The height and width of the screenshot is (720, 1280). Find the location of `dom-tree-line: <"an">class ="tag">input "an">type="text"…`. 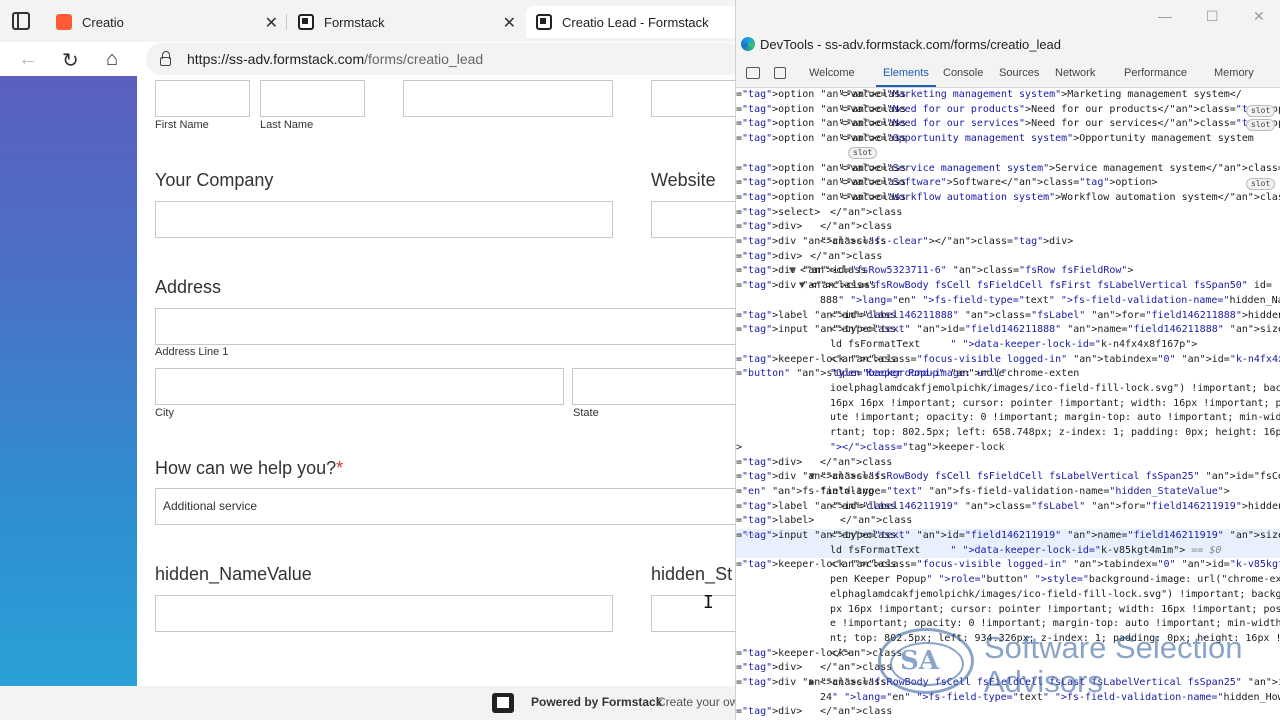

dom-tree-line: <"an">class ="tag">input "an">type="text"… is located at coordinates (1008, 330).